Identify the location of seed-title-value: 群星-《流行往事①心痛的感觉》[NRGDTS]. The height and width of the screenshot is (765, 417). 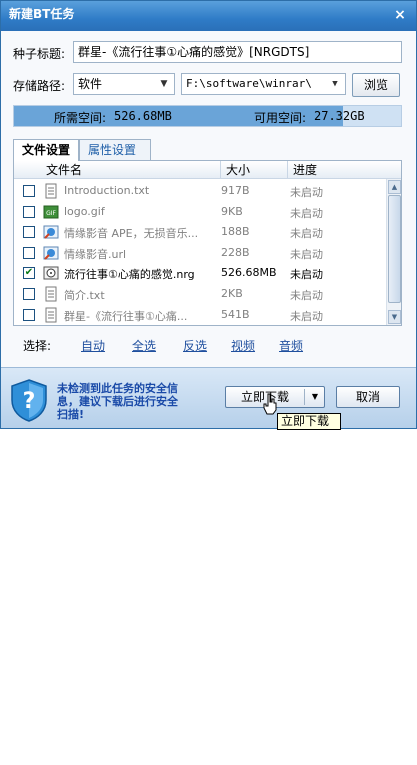
(194, 52).